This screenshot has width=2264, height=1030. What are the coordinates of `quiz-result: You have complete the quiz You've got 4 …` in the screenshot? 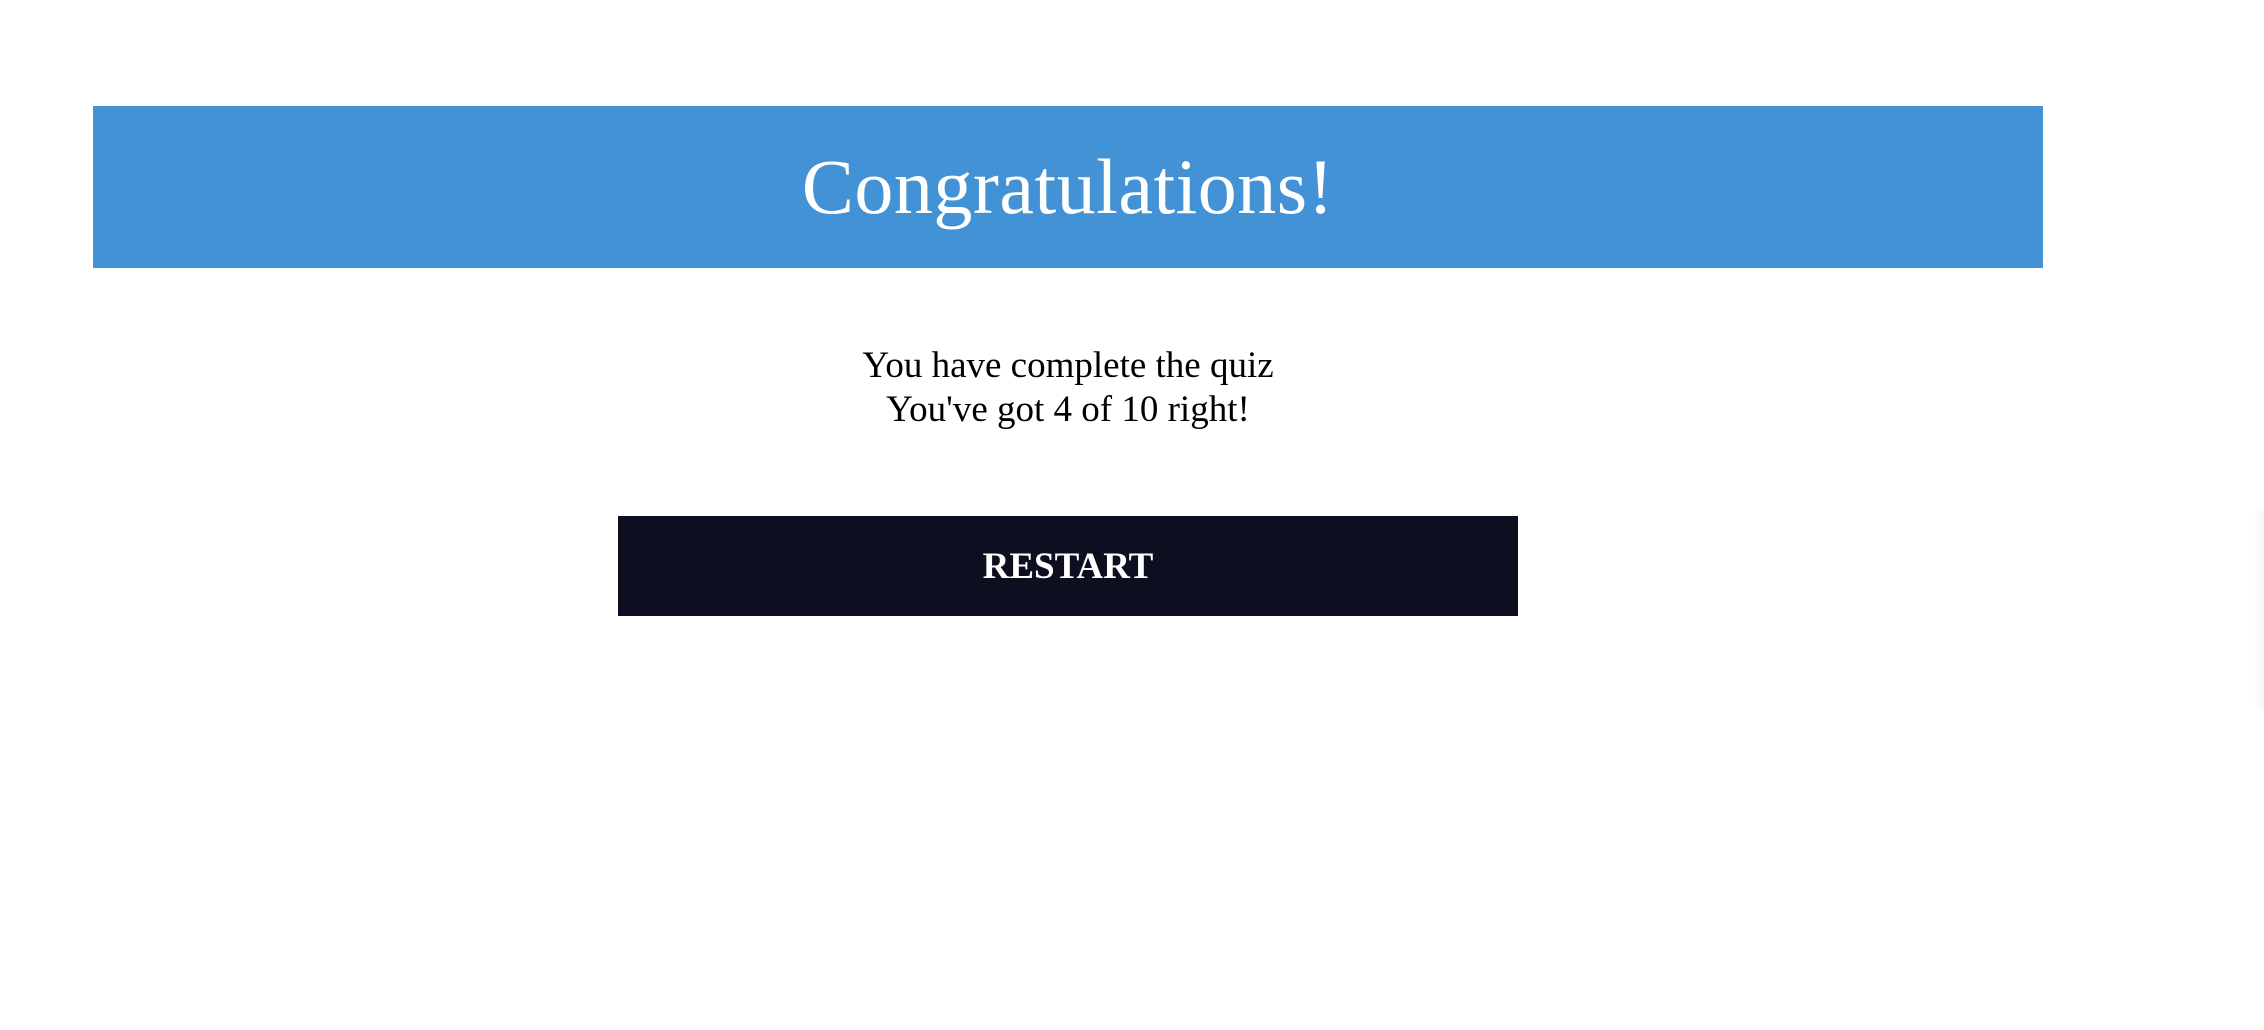 It's located at (1068, 388).